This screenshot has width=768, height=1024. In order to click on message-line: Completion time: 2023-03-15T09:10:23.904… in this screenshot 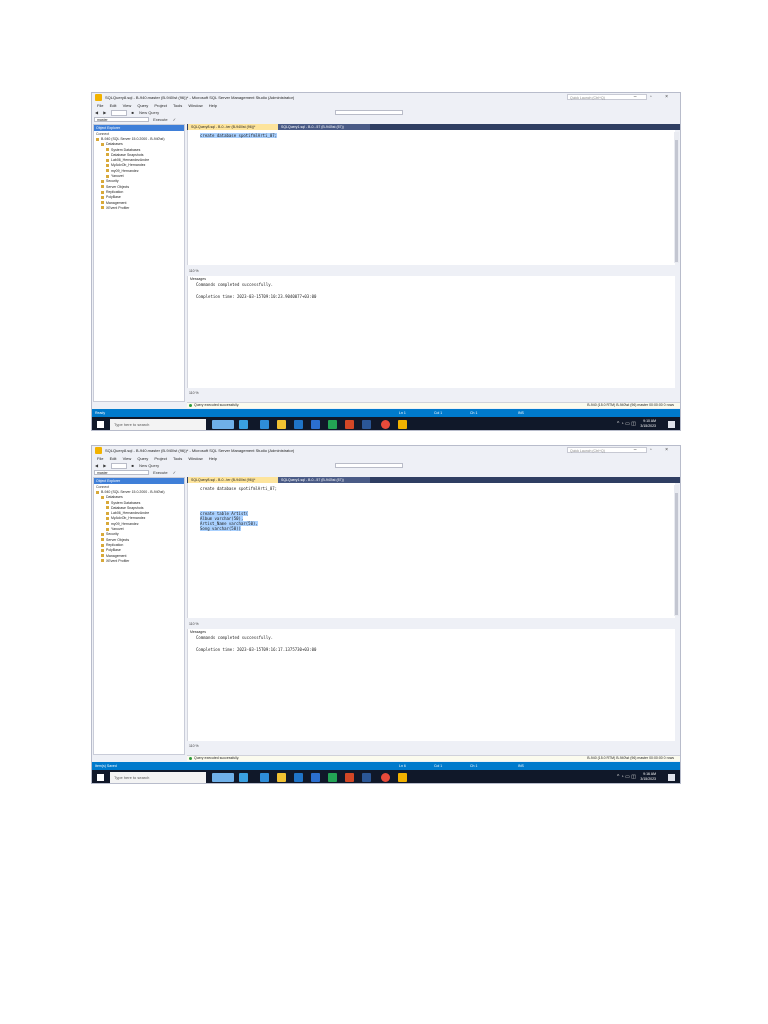, I will do `click(256, 296)`.